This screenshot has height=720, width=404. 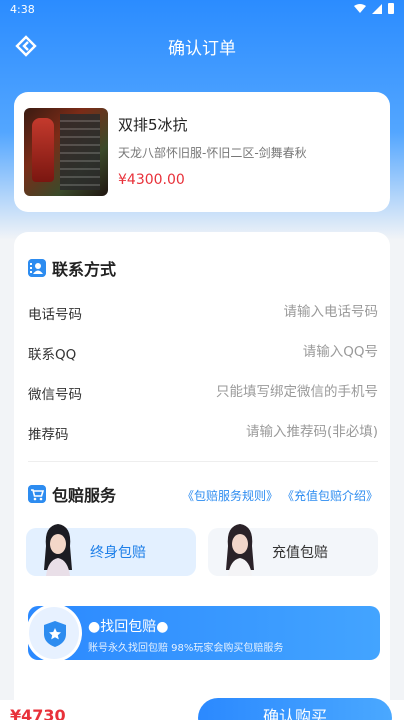 I want to click on recovery-badge, so click(x=54, y=633).